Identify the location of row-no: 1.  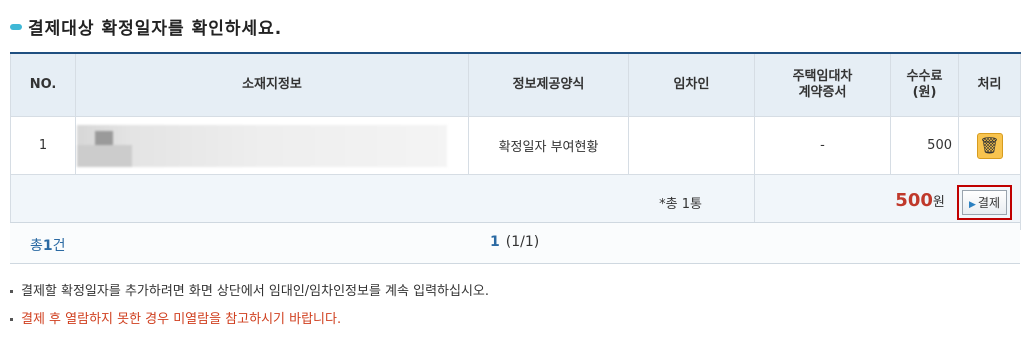
(43, 145).